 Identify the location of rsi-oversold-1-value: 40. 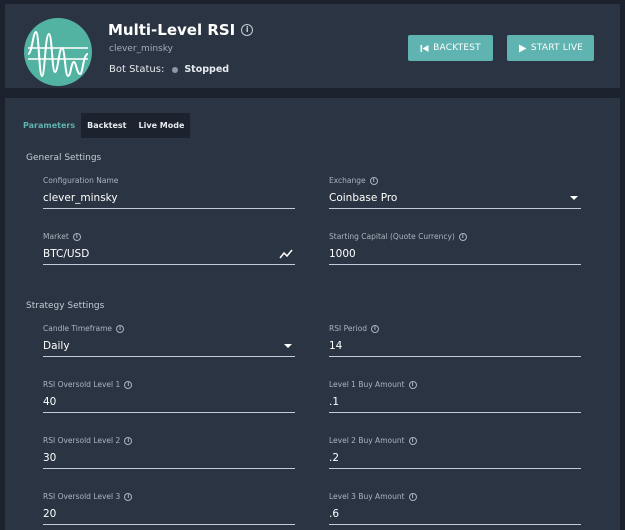
(50, 401).